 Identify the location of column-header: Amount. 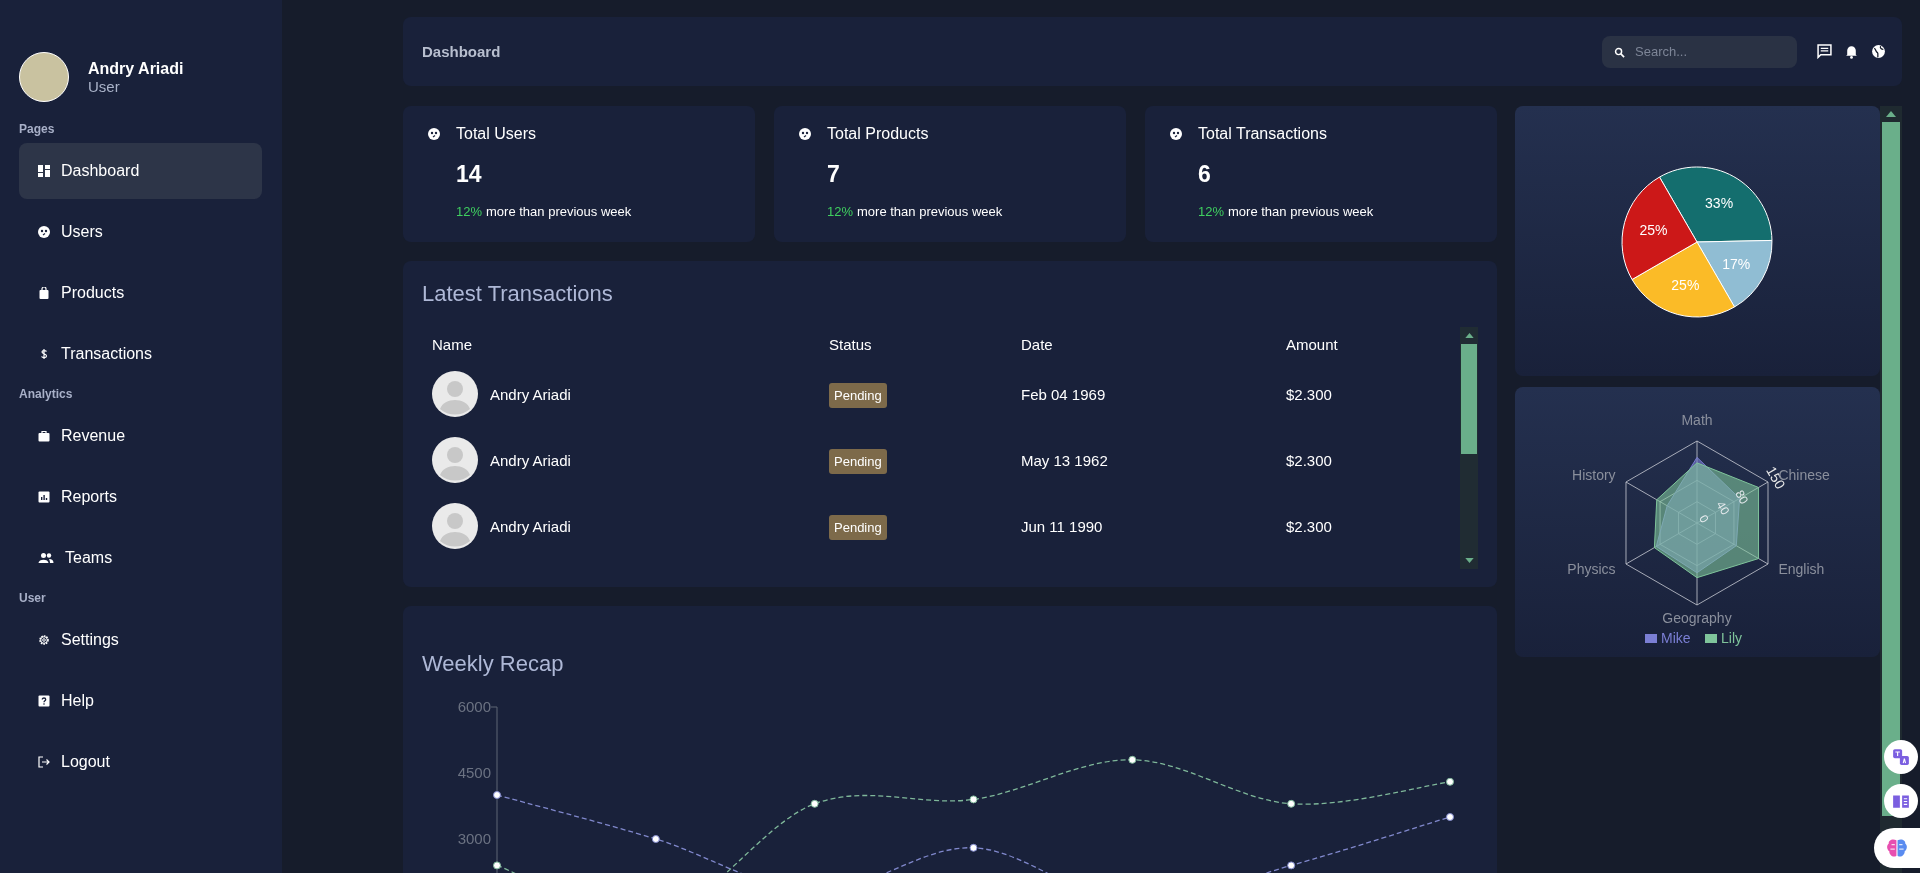
(1312, 344).